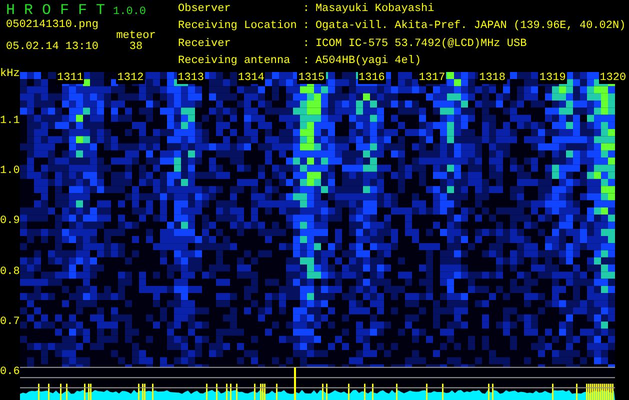 The height and width of the screenshot is (400, 629). I want to click on axis-label: 0.8, so click(10, 272).